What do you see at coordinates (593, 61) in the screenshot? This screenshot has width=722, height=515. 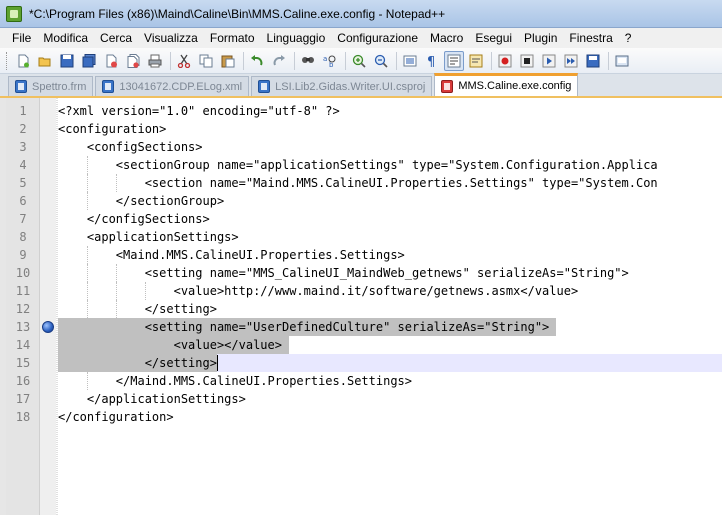 I see `save-macro-icon` at bounding box center [593, 61].